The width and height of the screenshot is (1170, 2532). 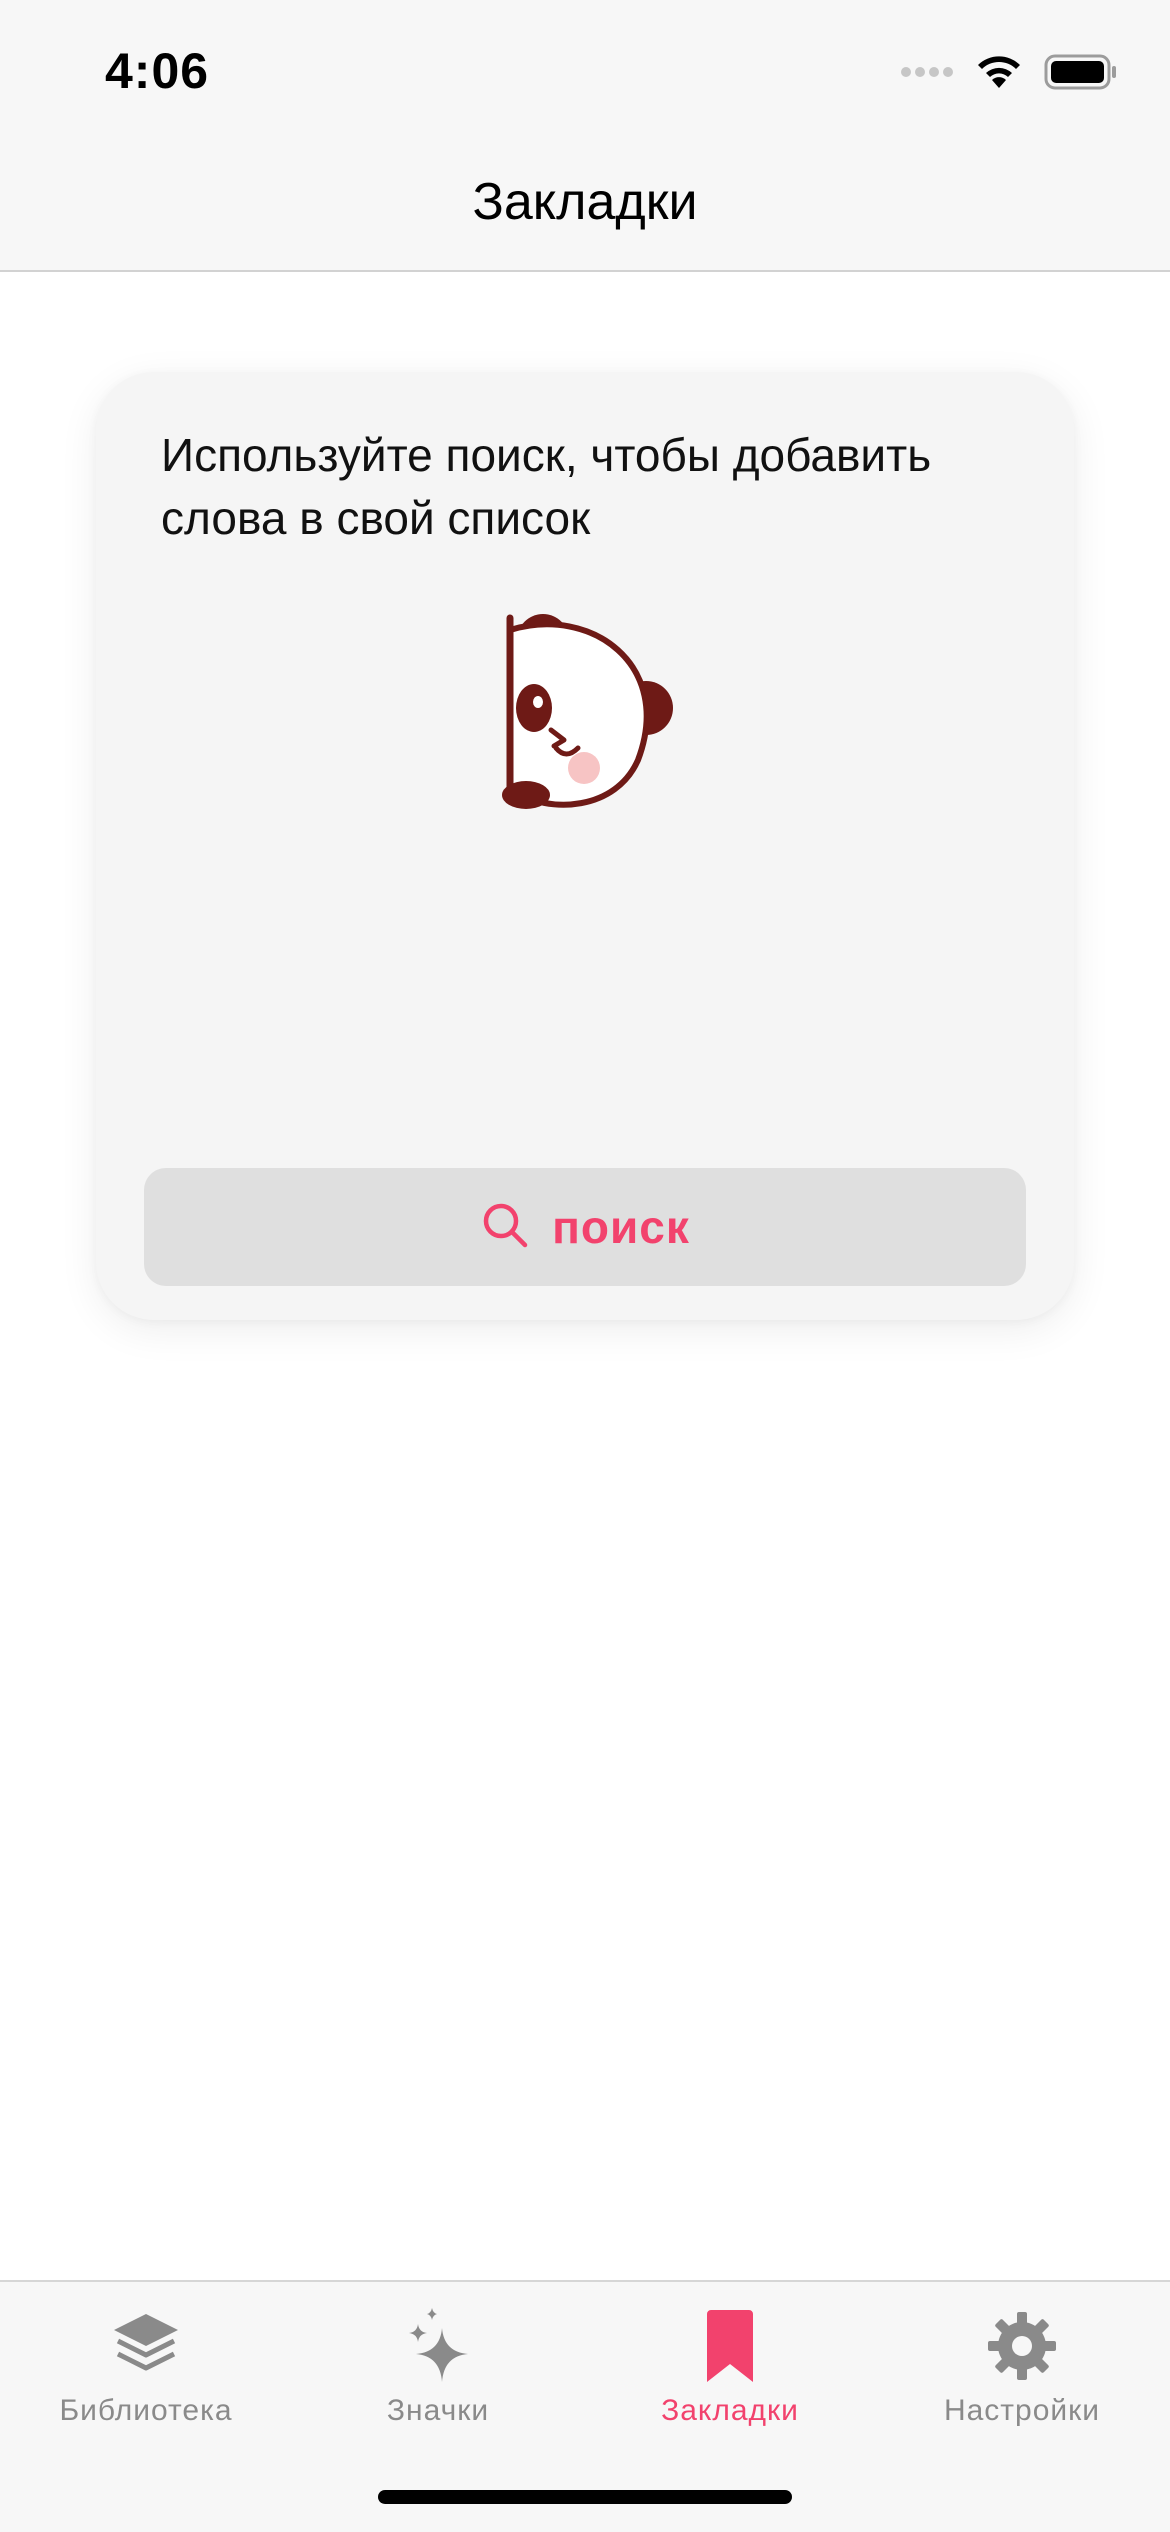 What do you see at coordinates (438, 2346) in the screenshot?
I see `sparkles-icon` at bounding box center [438, 2346].